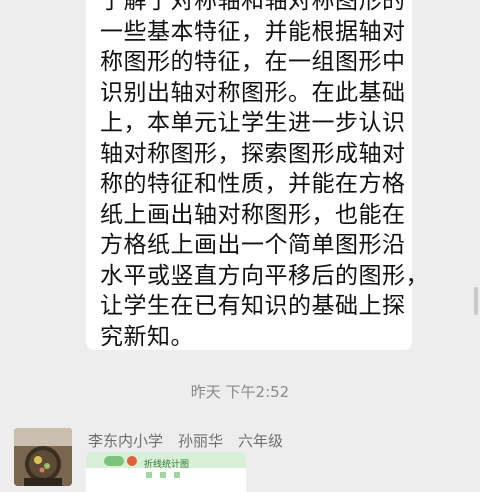  I want to click on avatar-image, so click(43, 457).